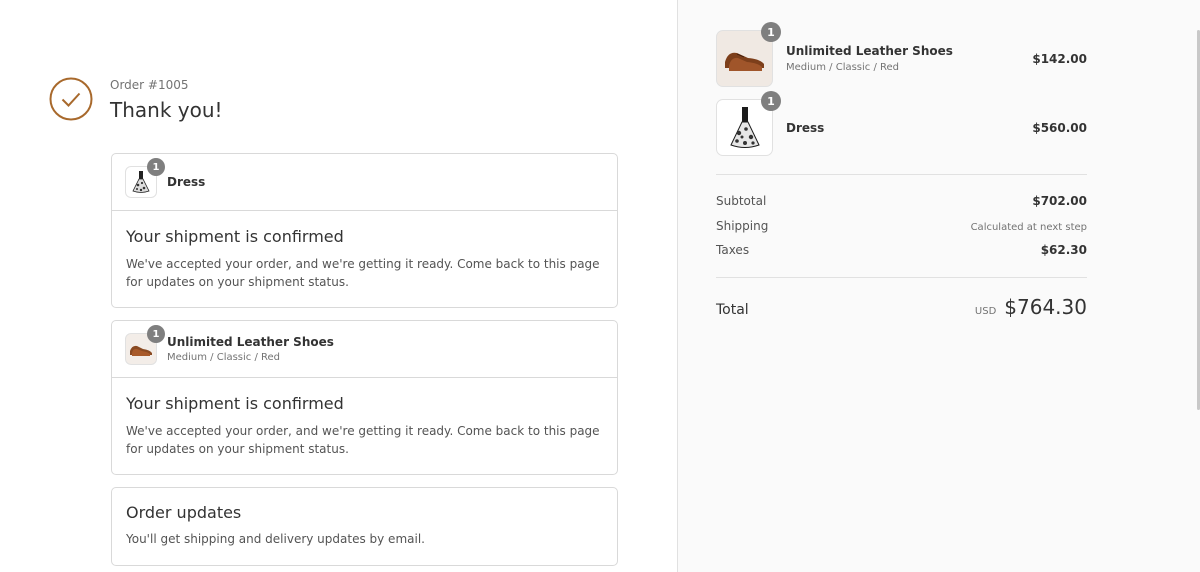 This screenshot has height=572, width=1200. Describe the element at coordinates (1059, 58) in the screenshot. I see `product-price: $142.00` at that location.